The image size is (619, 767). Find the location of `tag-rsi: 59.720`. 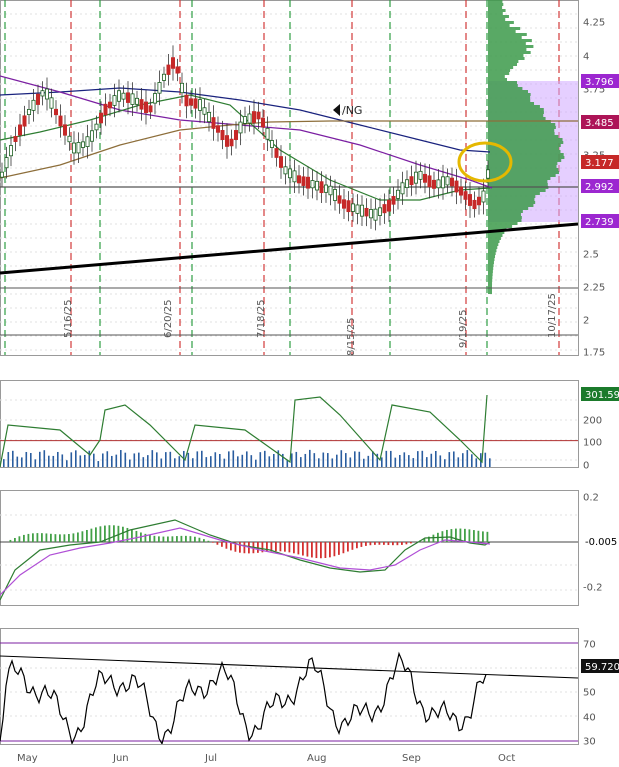

tag-rsi: 59.720 is located at coordinates (600, 666).